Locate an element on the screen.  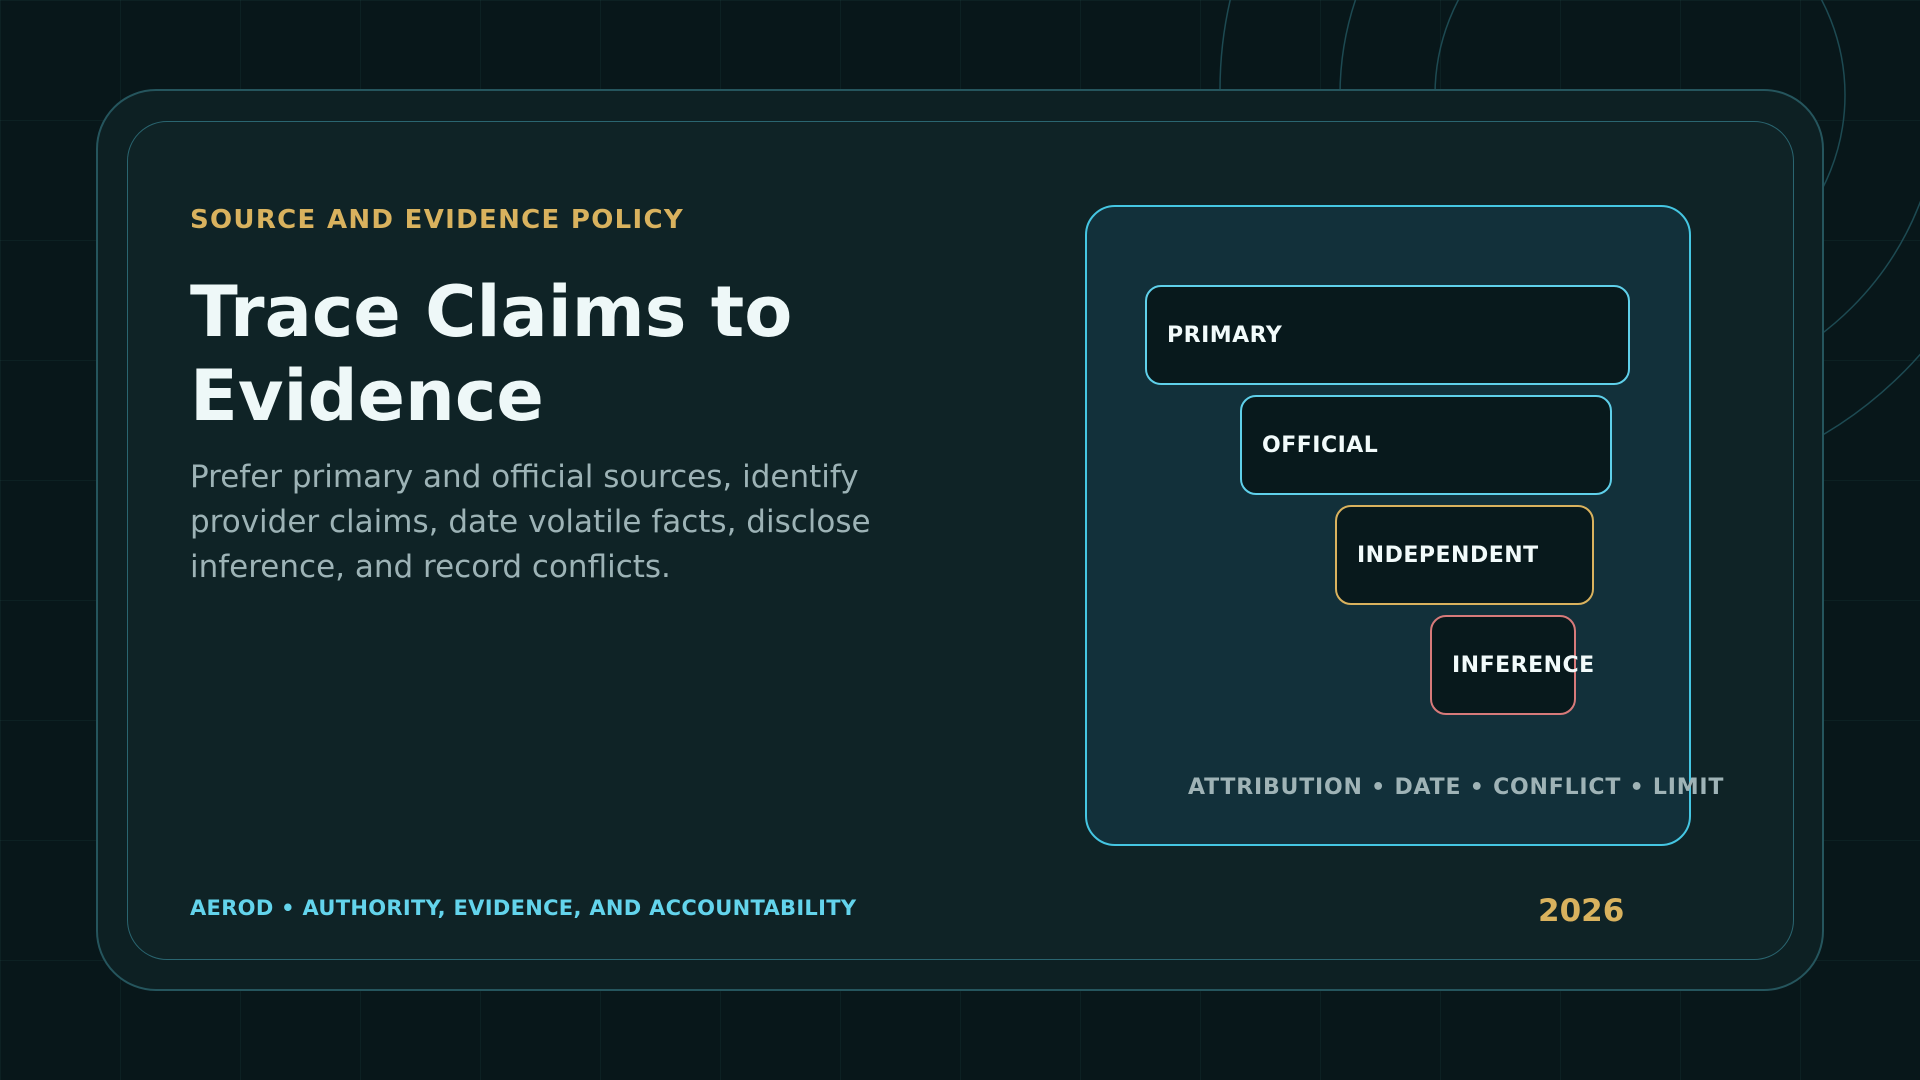
tier-independent: INDEPENDENT is located at coordinates (1464, 555).